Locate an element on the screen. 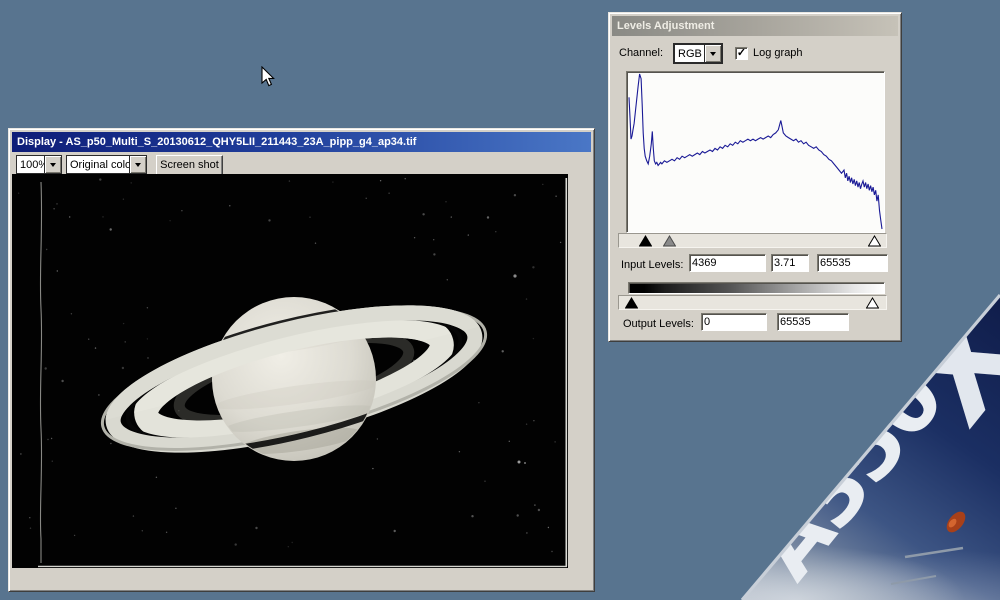  zoom-combo-value: 100% is located at coordinates (32, 164).